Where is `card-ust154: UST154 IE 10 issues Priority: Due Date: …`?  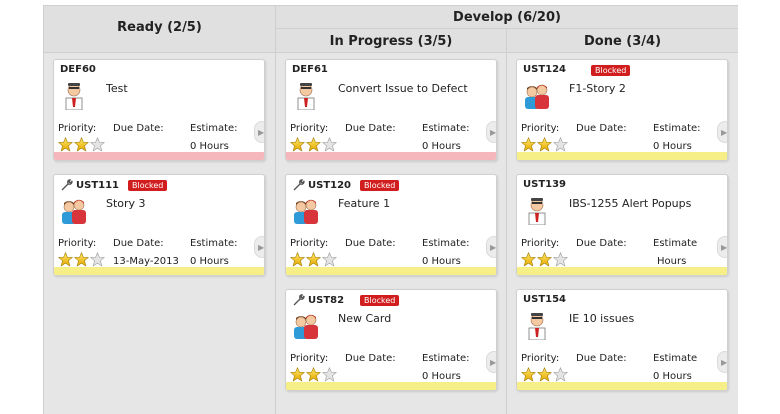 card-ust154: UST154 IE 10 issues Priority: Due Date: … is located at coordinates (622, 340).